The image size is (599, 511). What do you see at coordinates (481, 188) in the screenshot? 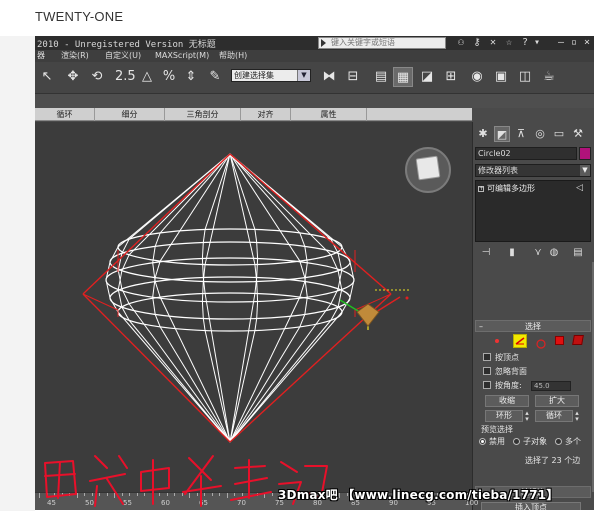
I see `expand-icon: +` at bounding box center [481, 188].